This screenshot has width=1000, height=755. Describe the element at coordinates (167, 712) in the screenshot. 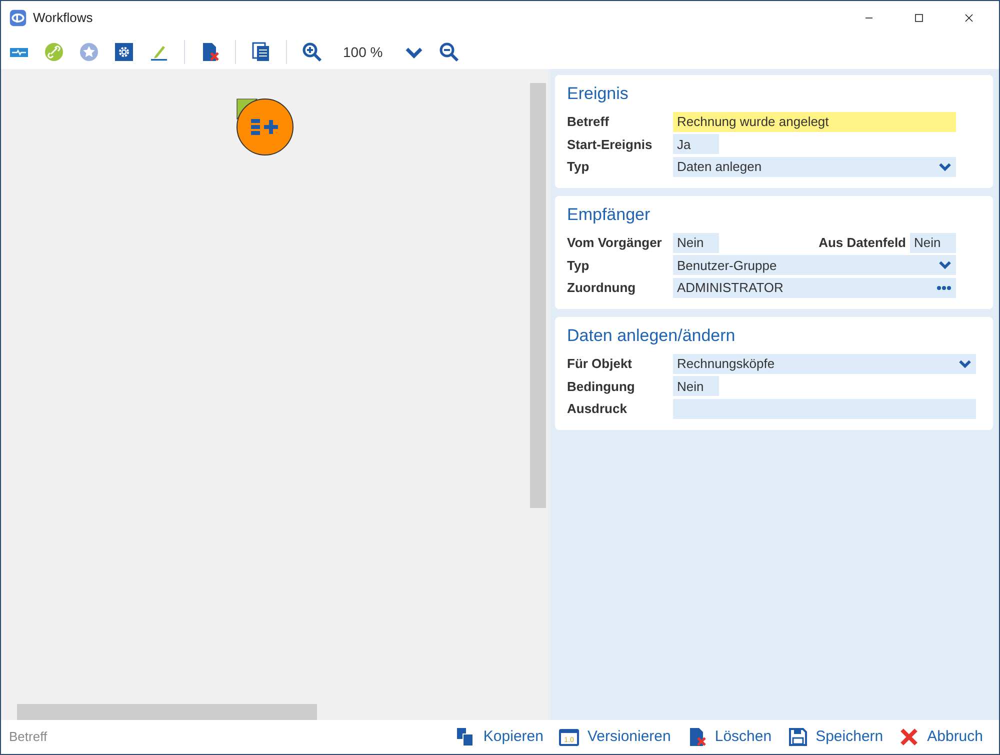

I see `horizontal-scrollbar` at that location.